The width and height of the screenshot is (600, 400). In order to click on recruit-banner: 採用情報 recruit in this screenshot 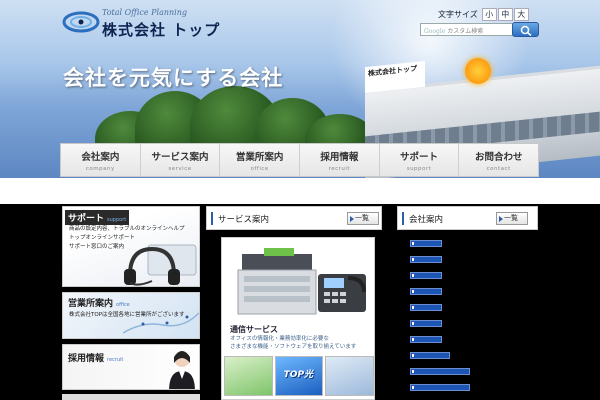, I will do `click(131, 367)`.